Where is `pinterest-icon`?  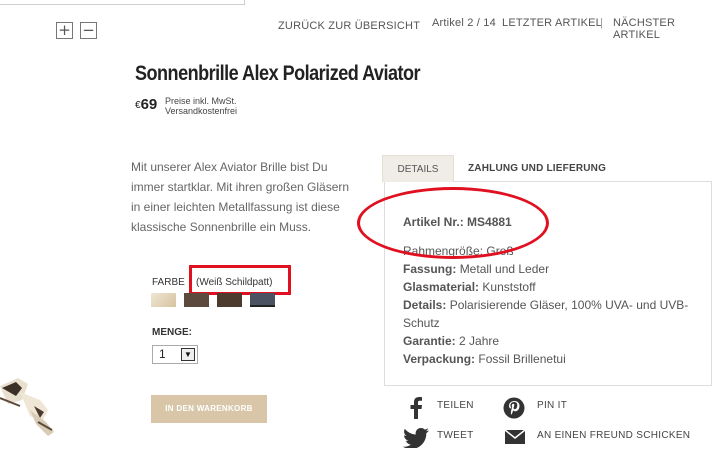 pinterest-icon is located at coordinates (514, 408).